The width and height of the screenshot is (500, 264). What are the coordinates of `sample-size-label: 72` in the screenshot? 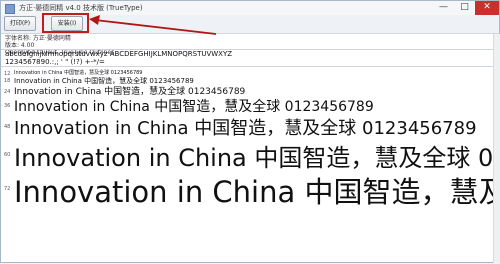 It's located at (7, 189).